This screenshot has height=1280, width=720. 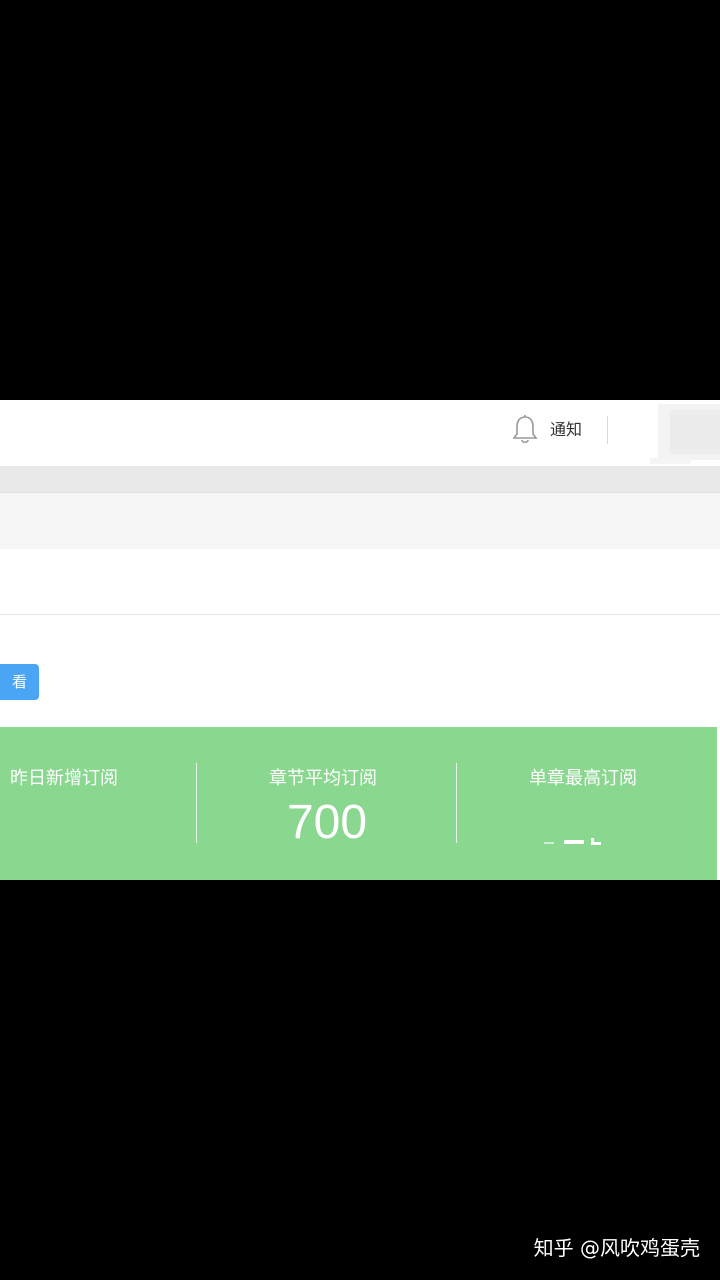 What do you see at coordinates (607, 430) in the screenshot?
I see `header-divider` at bounding box center [607, 430].